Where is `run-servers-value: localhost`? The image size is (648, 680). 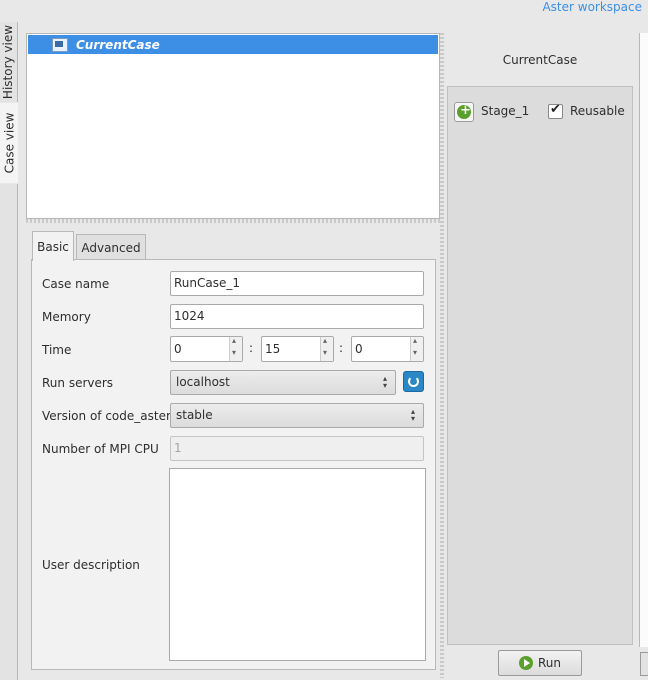
run-servers-value: localhost is located at coordinates (203, 382).